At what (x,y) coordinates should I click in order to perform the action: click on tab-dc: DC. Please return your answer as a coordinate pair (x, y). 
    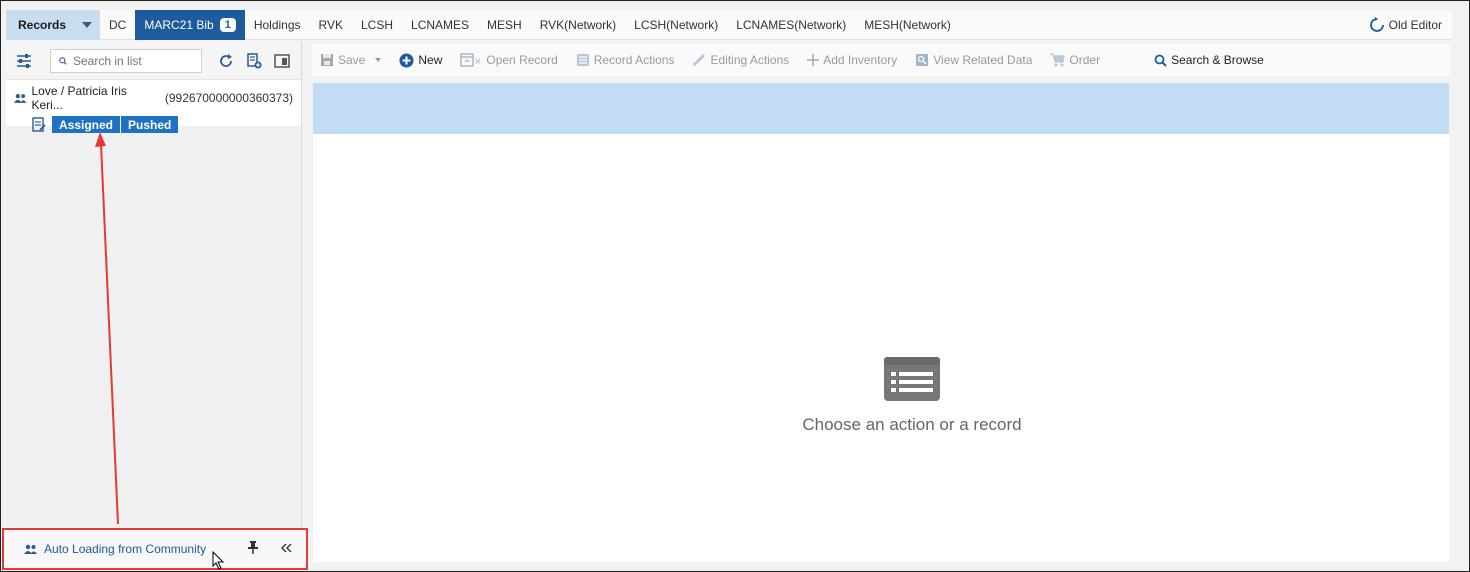
    Looking at the image, I should click on (117, 25).